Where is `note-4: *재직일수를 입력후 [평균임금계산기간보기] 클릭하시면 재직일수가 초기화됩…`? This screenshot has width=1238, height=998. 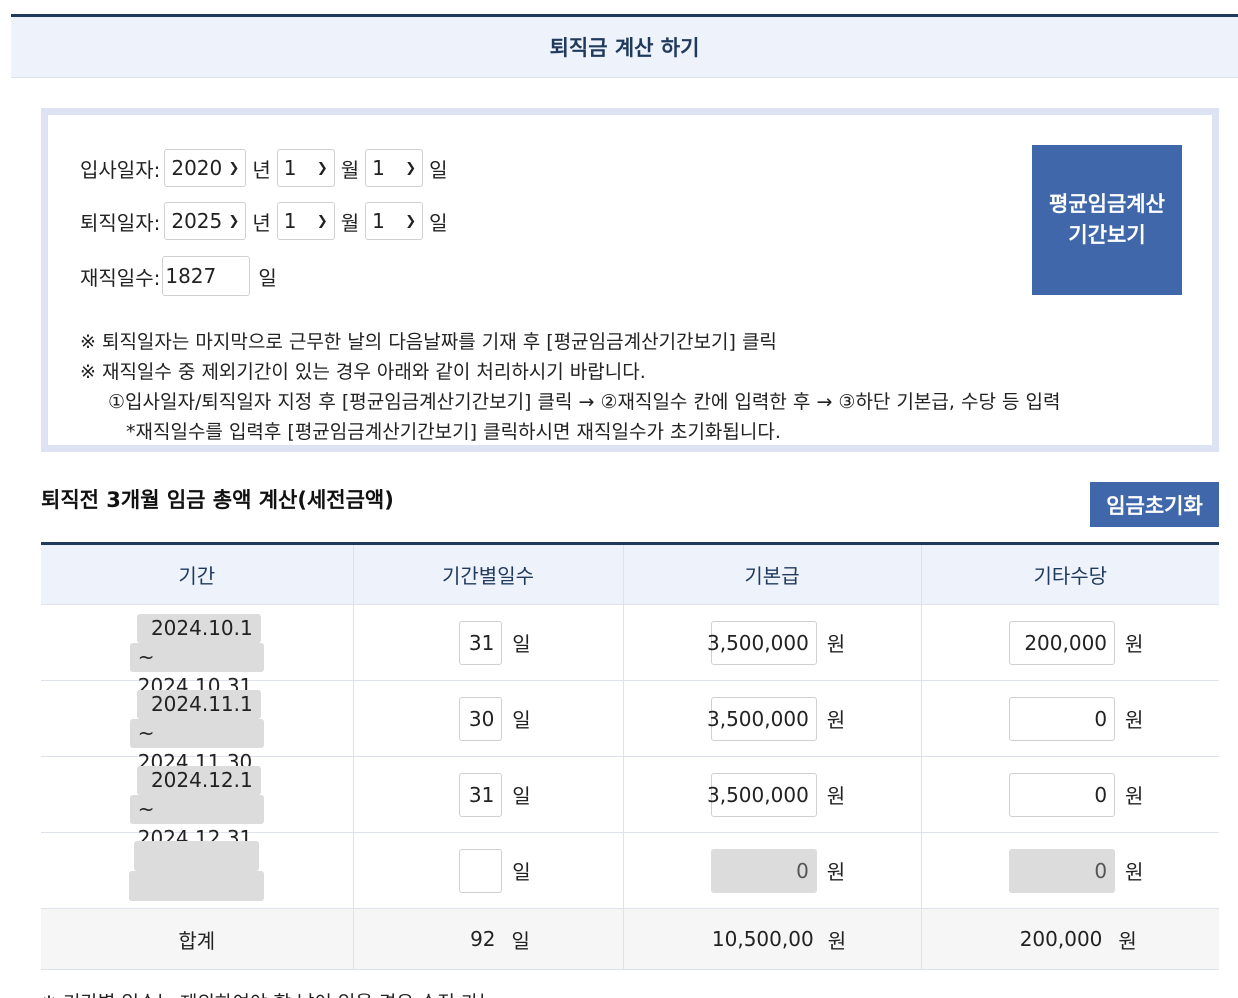
note-4: *재직일수를 입력후 [평균임금계산기간보기] 클릭하시면 재직일수가 초기화됩… is located at coordinates (453, 432).